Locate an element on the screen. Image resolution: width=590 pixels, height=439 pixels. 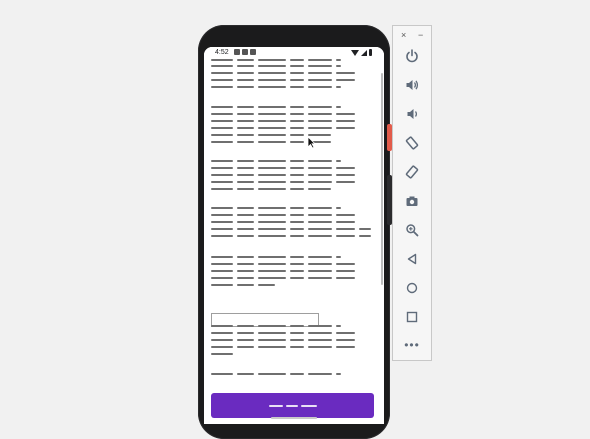
zoom-button is located at coordinates (412, 230).